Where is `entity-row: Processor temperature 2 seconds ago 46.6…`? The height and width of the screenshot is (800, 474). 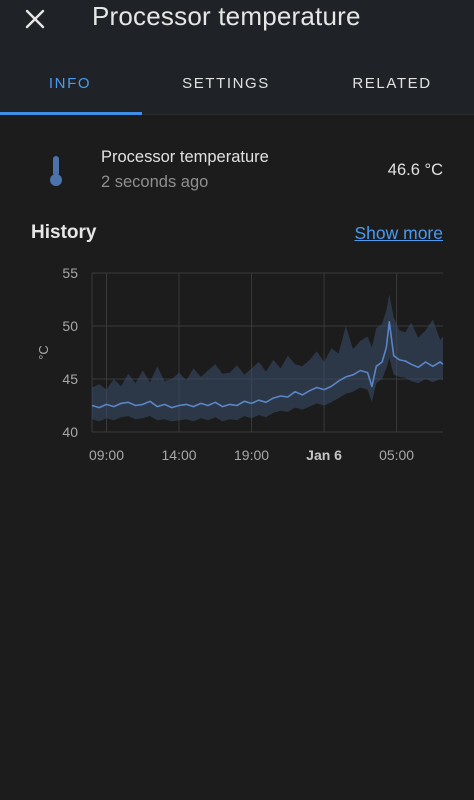
entity-row: Processor temperature 2 seconds ago 46.6… is located at coordinates (237, 170).